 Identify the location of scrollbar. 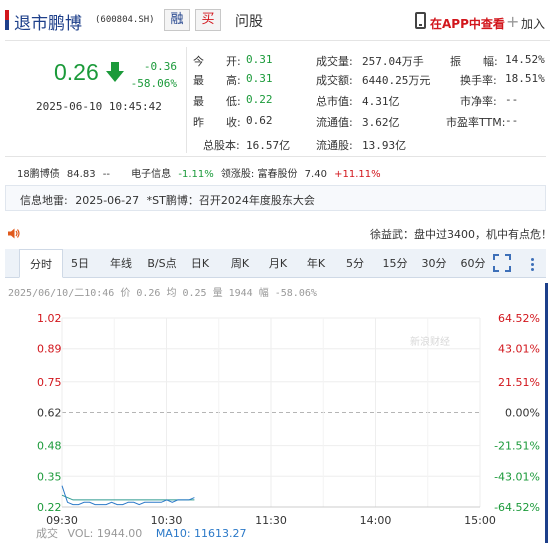
(546, 413).